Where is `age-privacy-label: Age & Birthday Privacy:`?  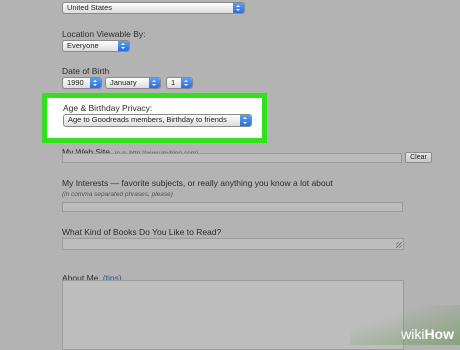
age-privacy-label: Age & Birthday Privacy: is located at coordinates (108, 108).